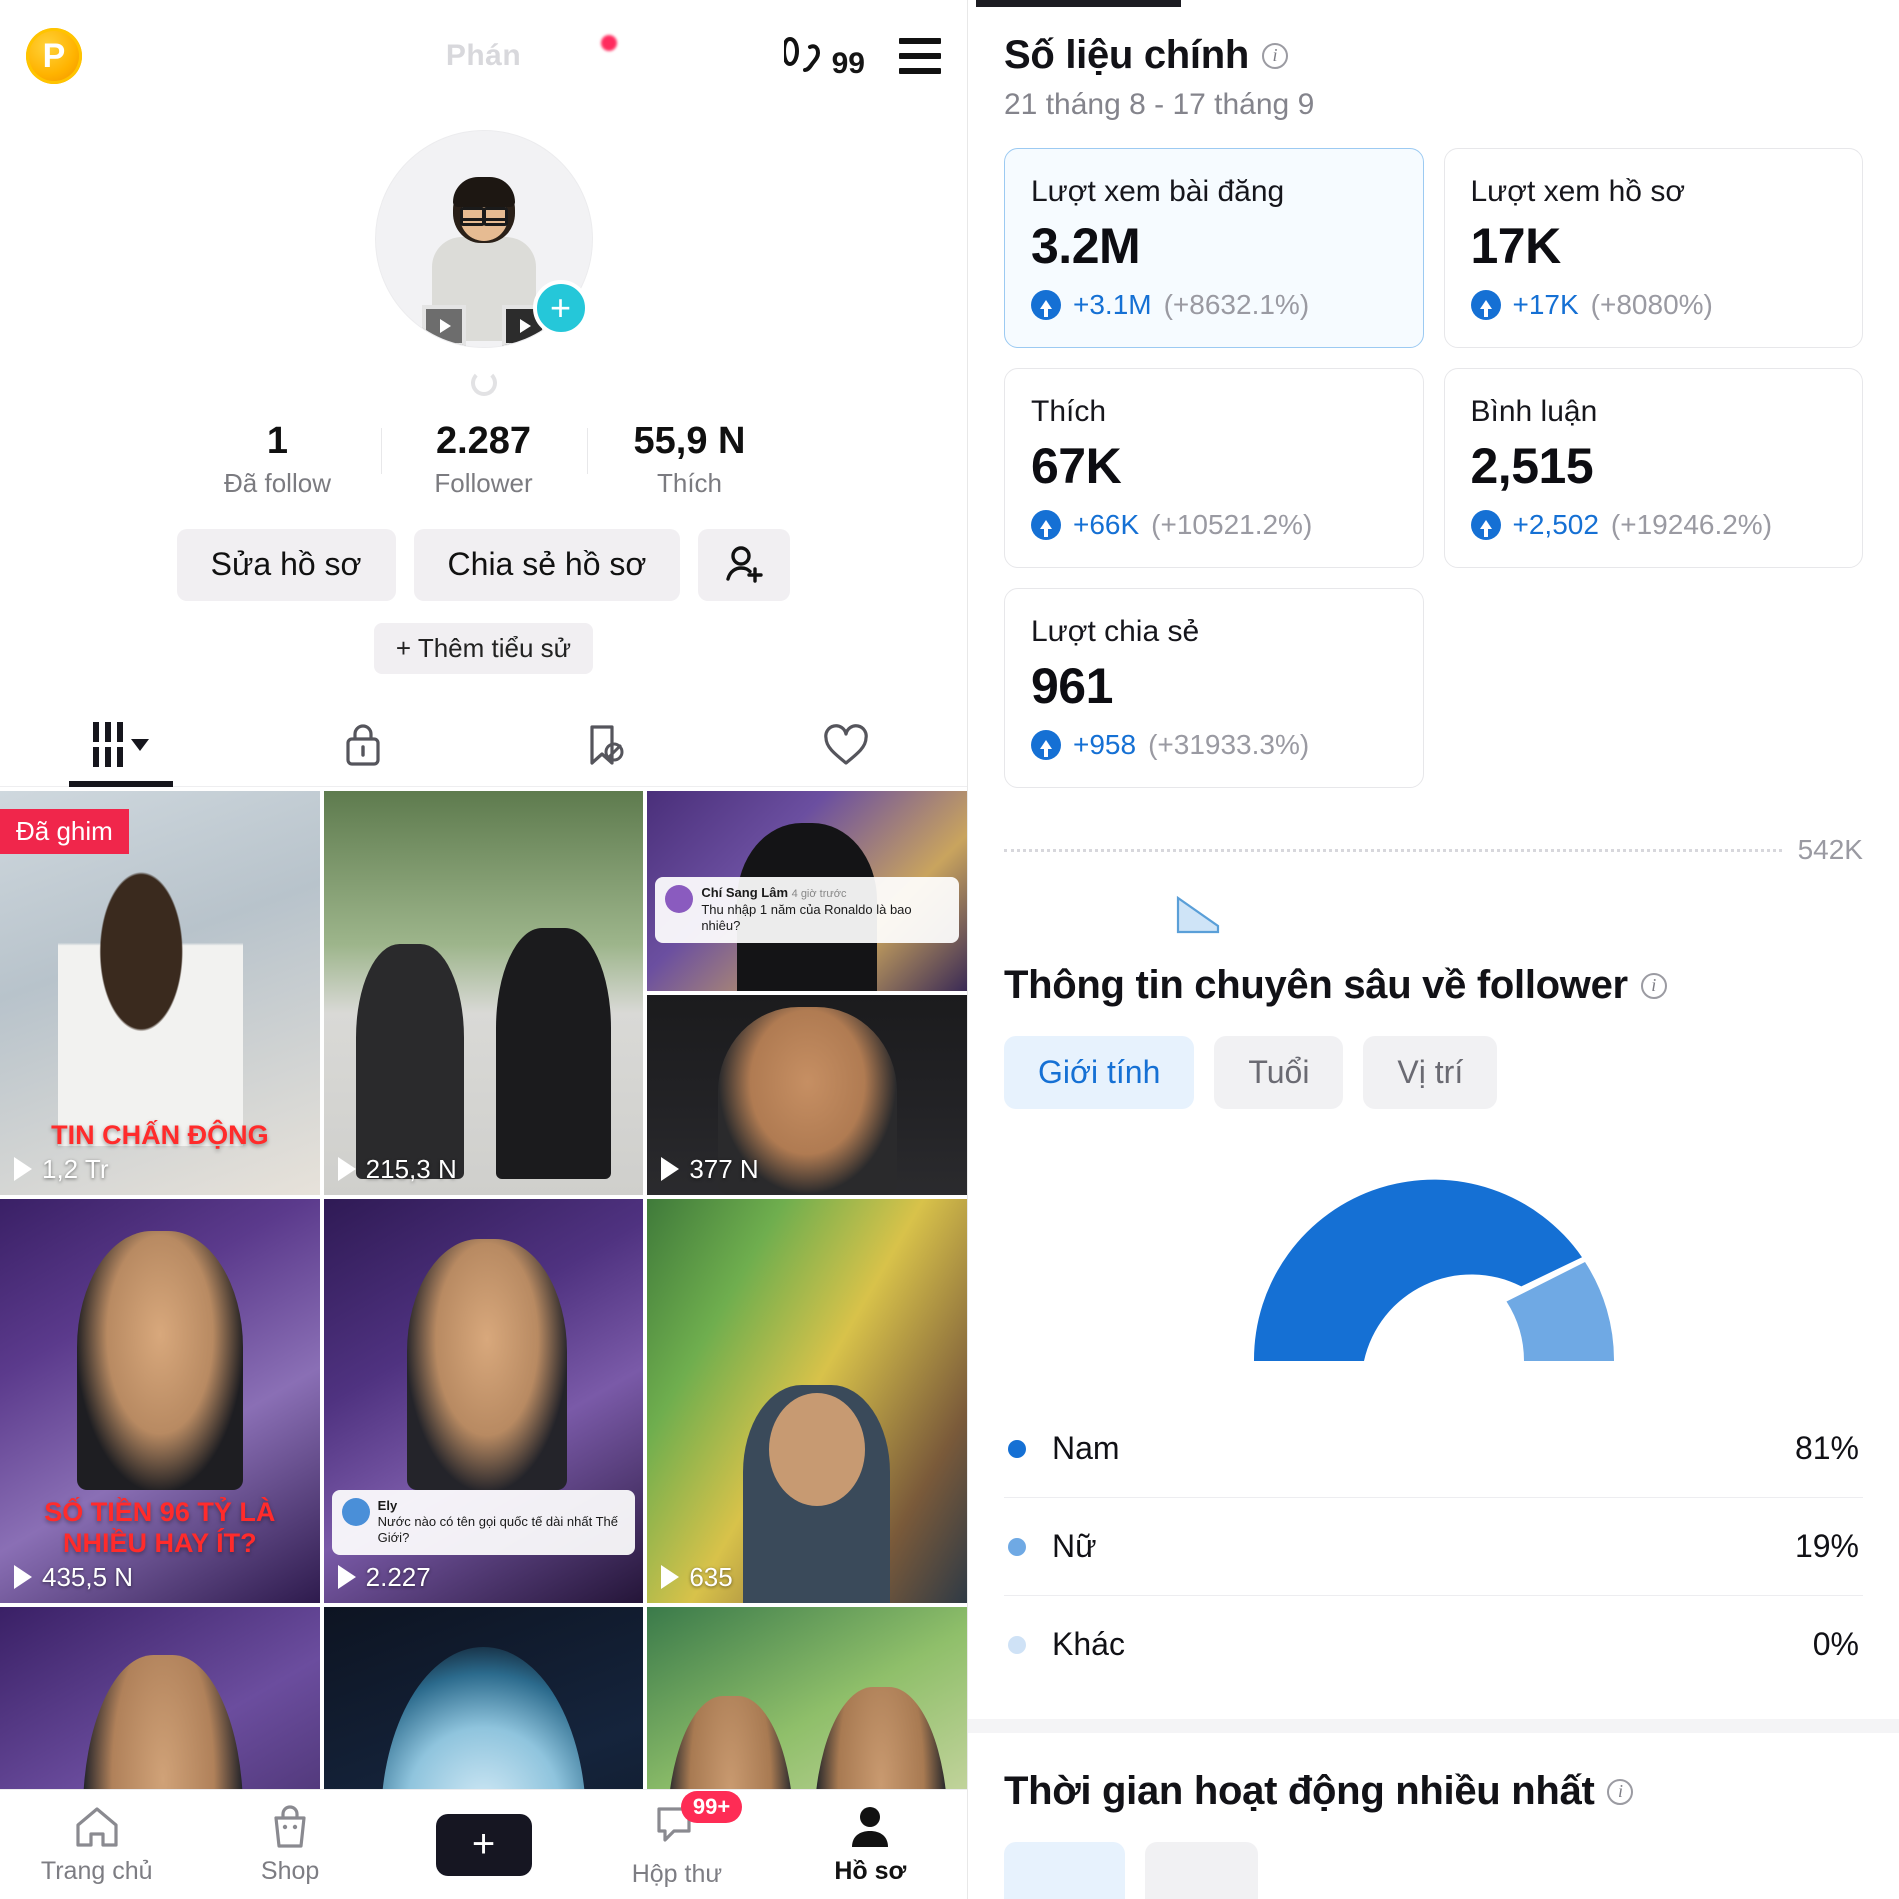 This screenshot has width=1899, height=1899. Describe the element at coordinates (605, 745) in the screenshot. I see `tab-reposts` at that location.